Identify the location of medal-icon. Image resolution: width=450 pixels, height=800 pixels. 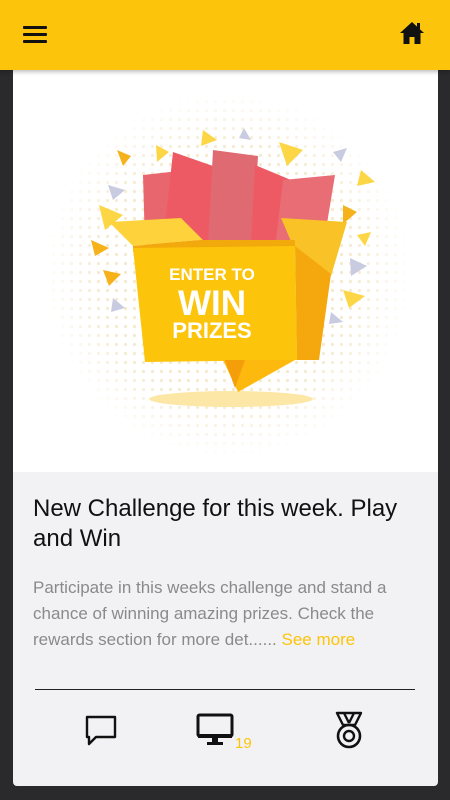
(349, 730).